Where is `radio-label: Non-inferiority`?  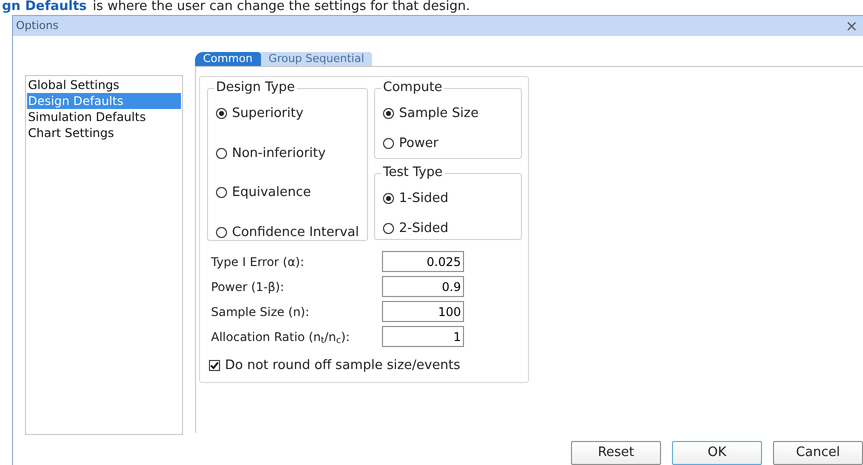 radio-label: Non-inferiority is located at coordinates (279, 153).